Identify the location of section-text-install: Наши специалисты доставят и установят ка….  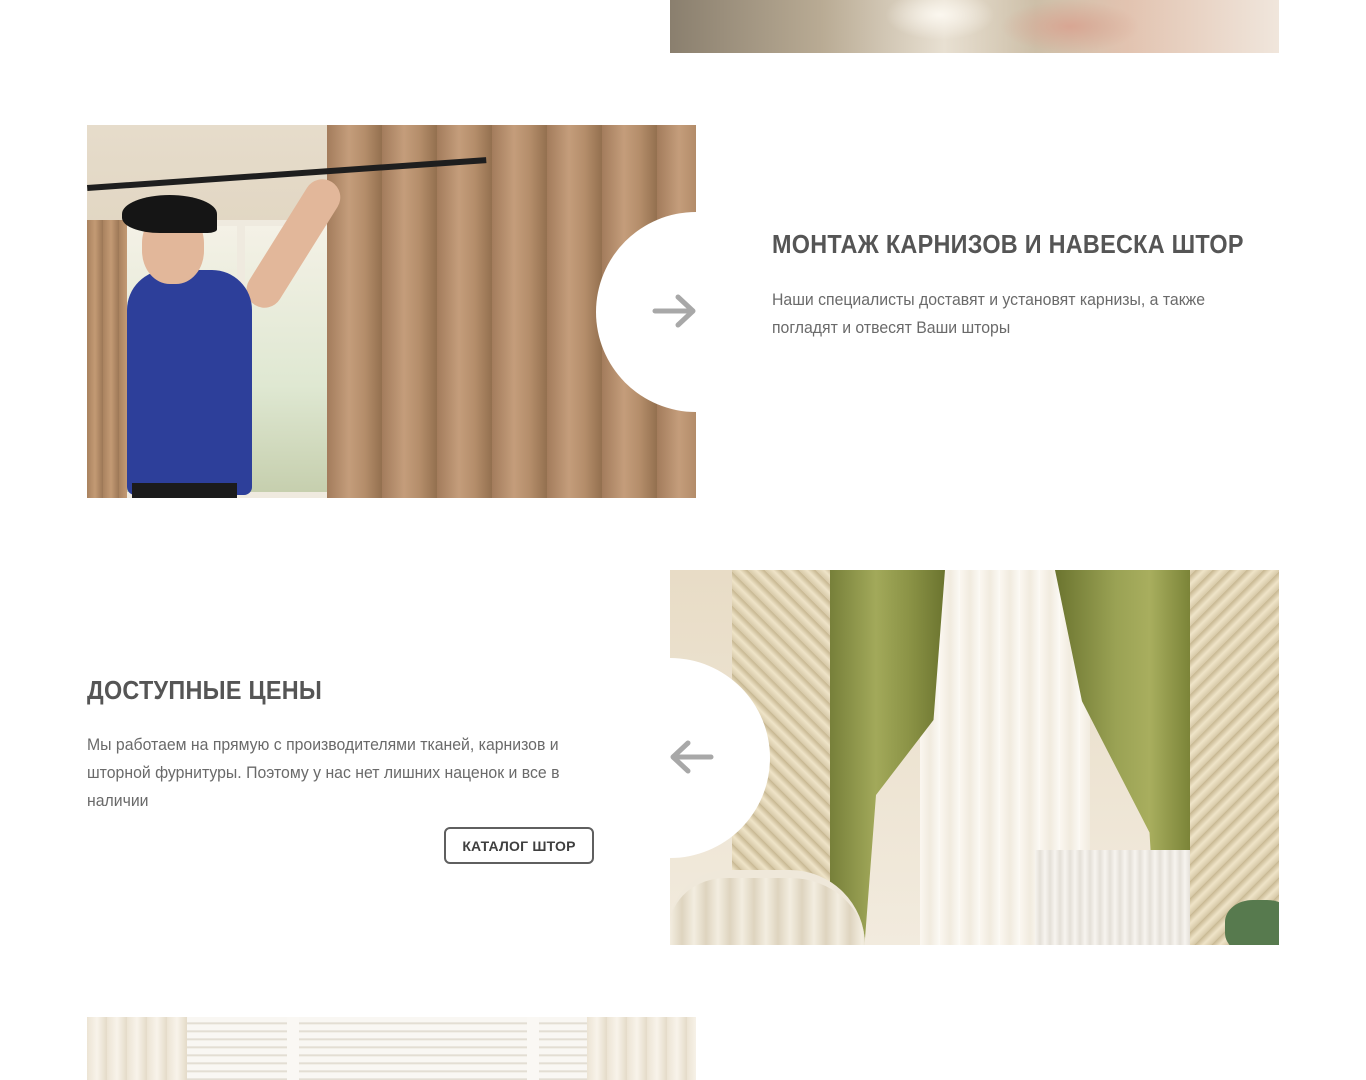
(989, 313).